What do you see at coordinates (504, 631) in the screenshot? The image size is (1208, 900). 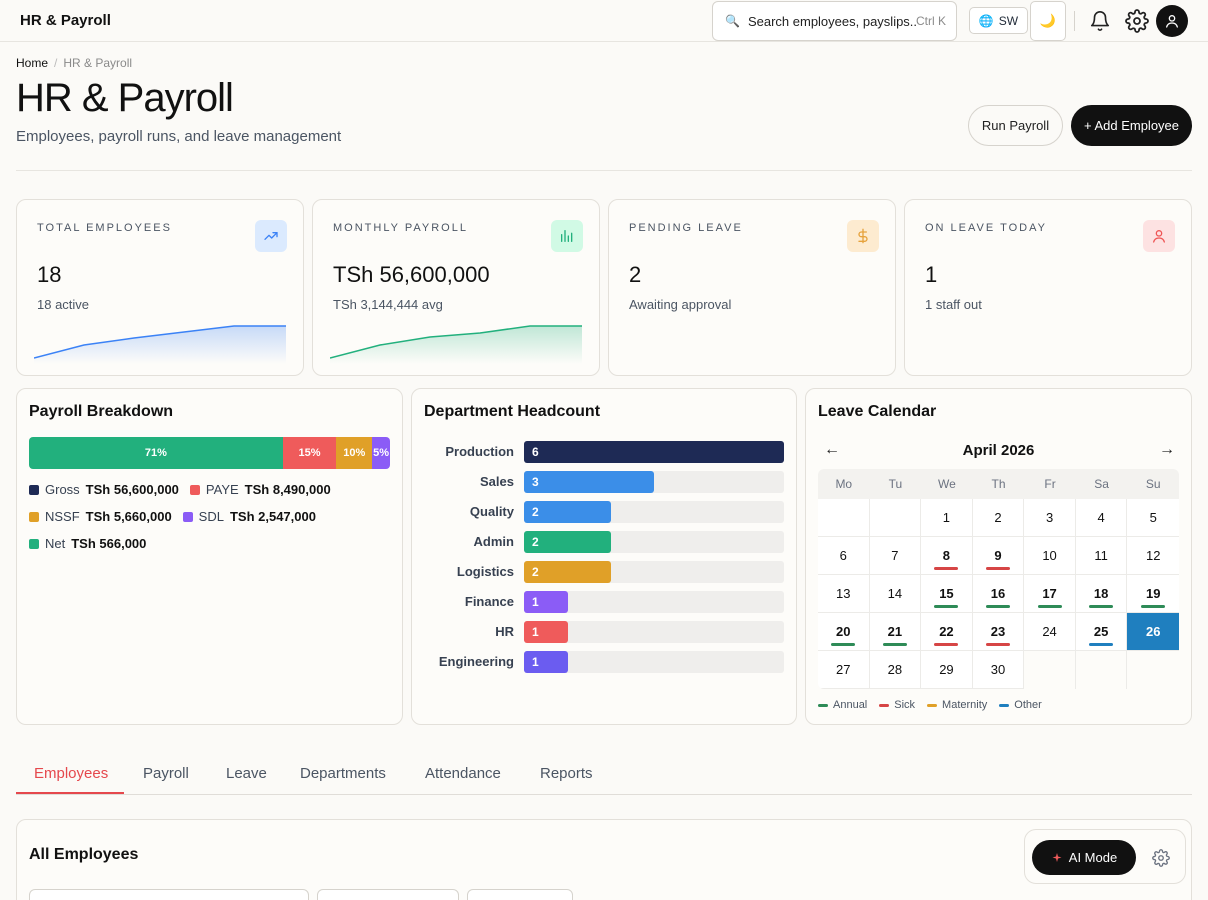 I see `department-label: HR` at bounding box center [504, 631].